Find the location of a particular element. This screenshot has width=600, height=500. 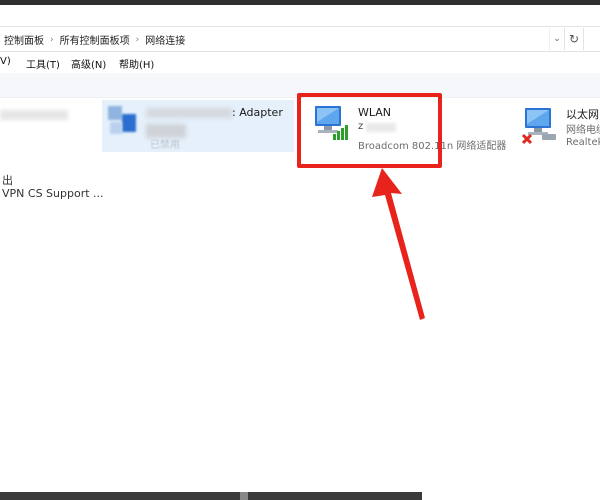

breadcrumb-item-all-control-panel-items: 所有控制面板项 is located at coordinates (95, 39).